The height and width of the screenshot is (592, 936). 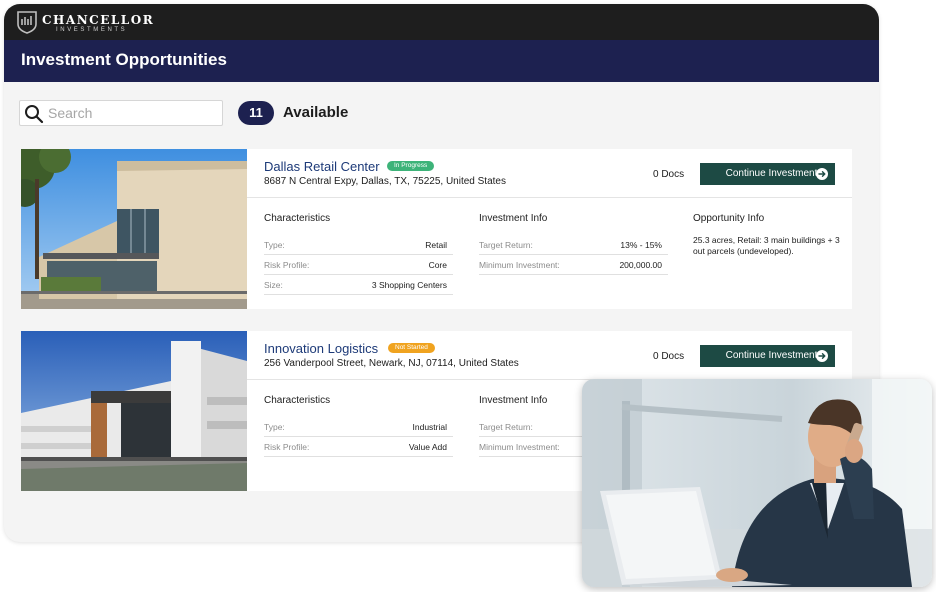 What do you see at coordinates (273, 285) in the screenshot?
I see `row-label: Size:` at bounding box center [273, 285].